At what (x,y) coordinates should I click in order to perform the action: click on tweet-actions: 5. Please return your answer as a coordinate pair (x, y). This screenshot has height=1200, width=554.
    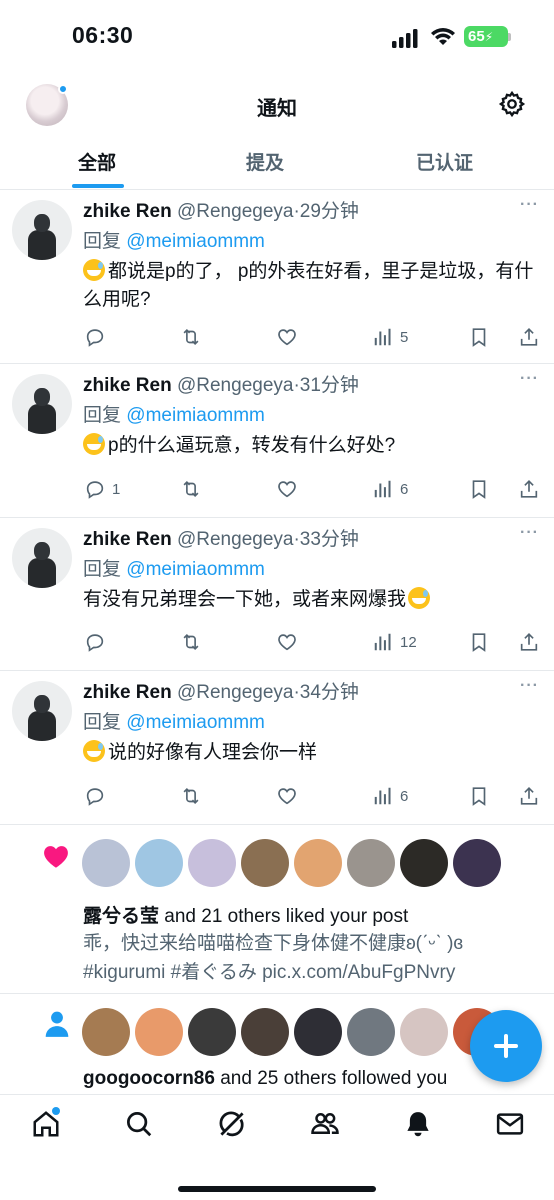
    Looking at the image, I should click on (277, 337).